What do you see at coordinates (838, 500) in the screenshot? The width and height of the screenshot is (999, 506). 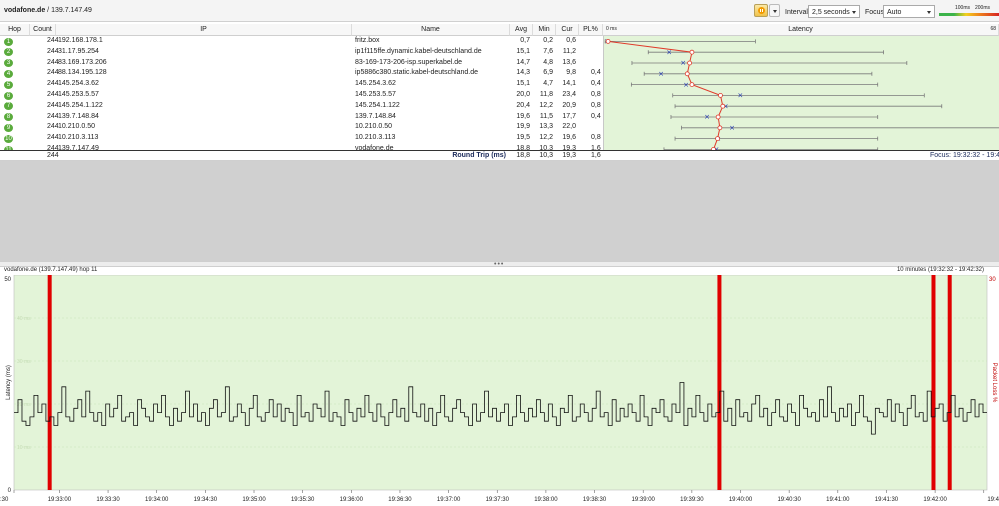 I see `x-tick-label: 19:41:00` at bounding box center [838, 500].